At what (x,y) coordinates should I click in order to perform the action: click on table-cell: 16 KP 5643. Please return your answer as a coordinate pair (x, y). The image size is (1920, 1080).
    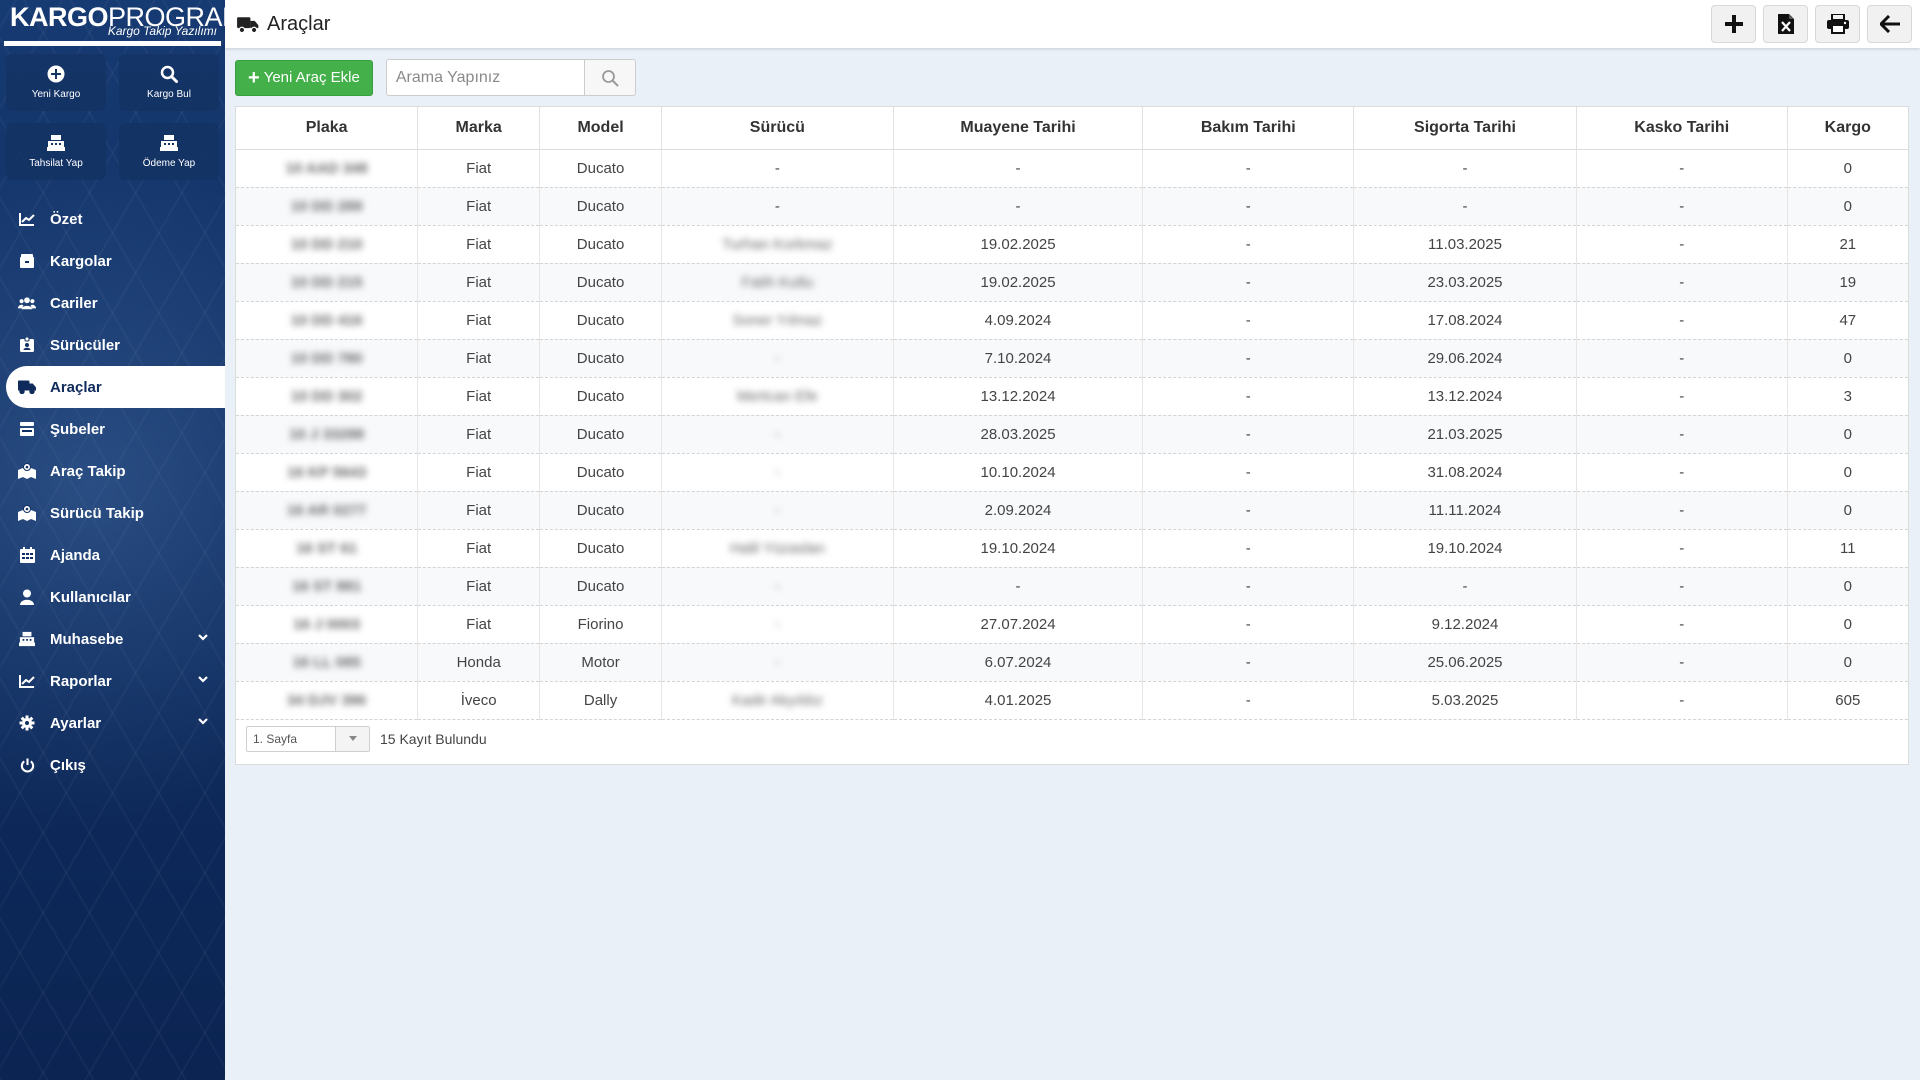
    Looking at the image, I should click on (327, 472).